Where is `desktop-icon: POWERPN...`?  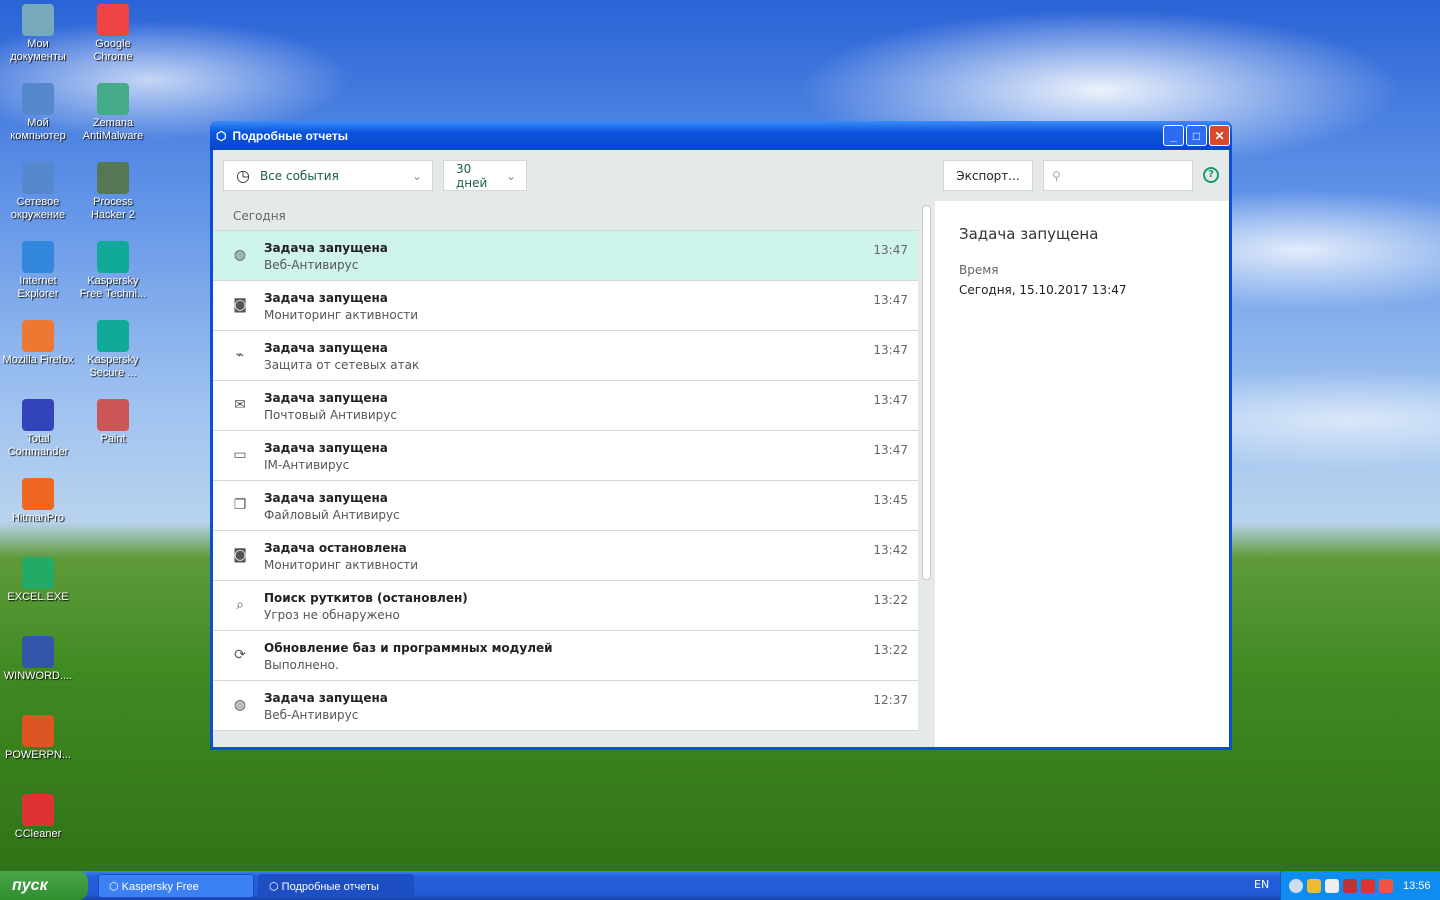 desktop-icon: POWERPN... is located at coordinates (38, 738).